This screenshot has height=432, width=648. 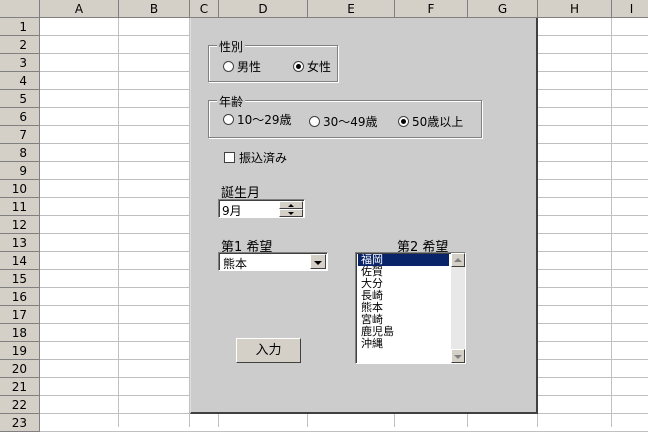 I want to click on spin-down-button, so click(x=291, y=213).